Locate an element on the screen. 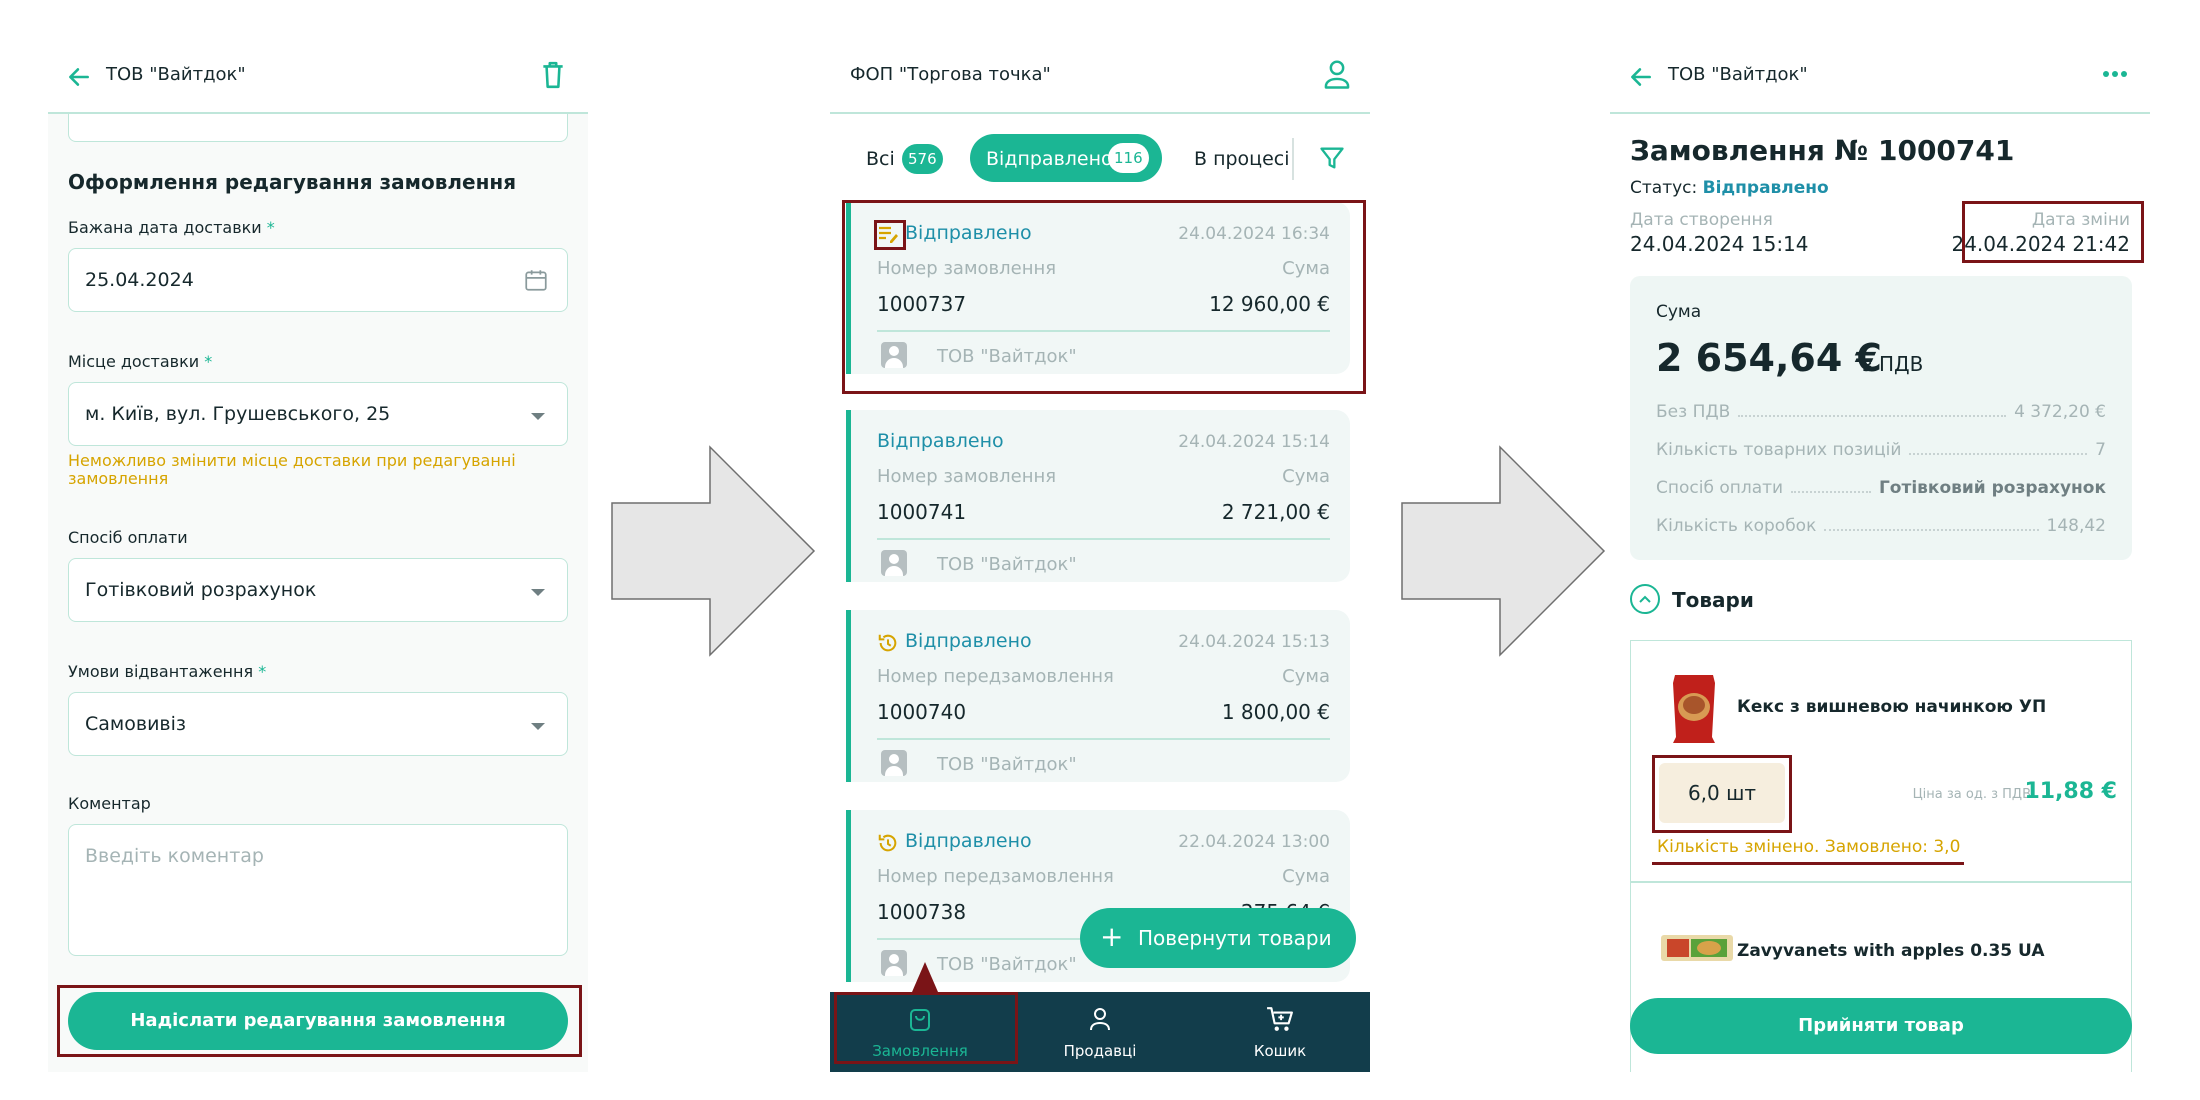  filter-icon is located at coordinates (1332, 158).